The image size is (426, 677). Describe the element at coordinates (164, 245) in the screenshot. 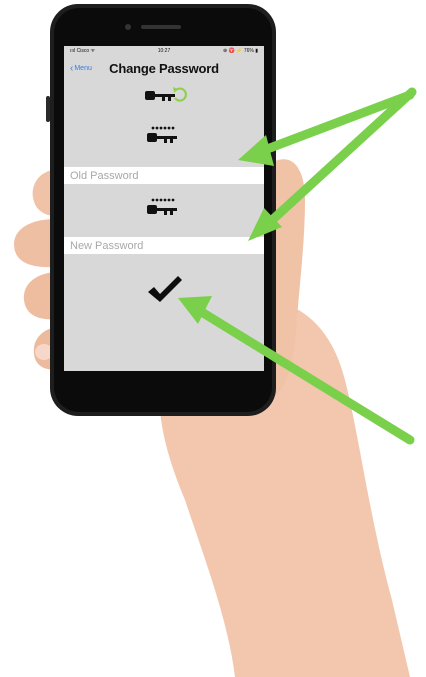

I see `new-password-field` at that location.